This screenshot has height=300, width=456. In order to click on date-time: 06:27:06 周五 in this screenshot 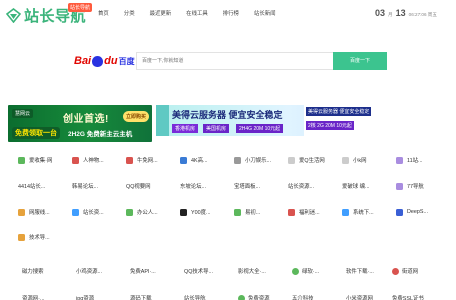, I will do `click(422, 14)`.